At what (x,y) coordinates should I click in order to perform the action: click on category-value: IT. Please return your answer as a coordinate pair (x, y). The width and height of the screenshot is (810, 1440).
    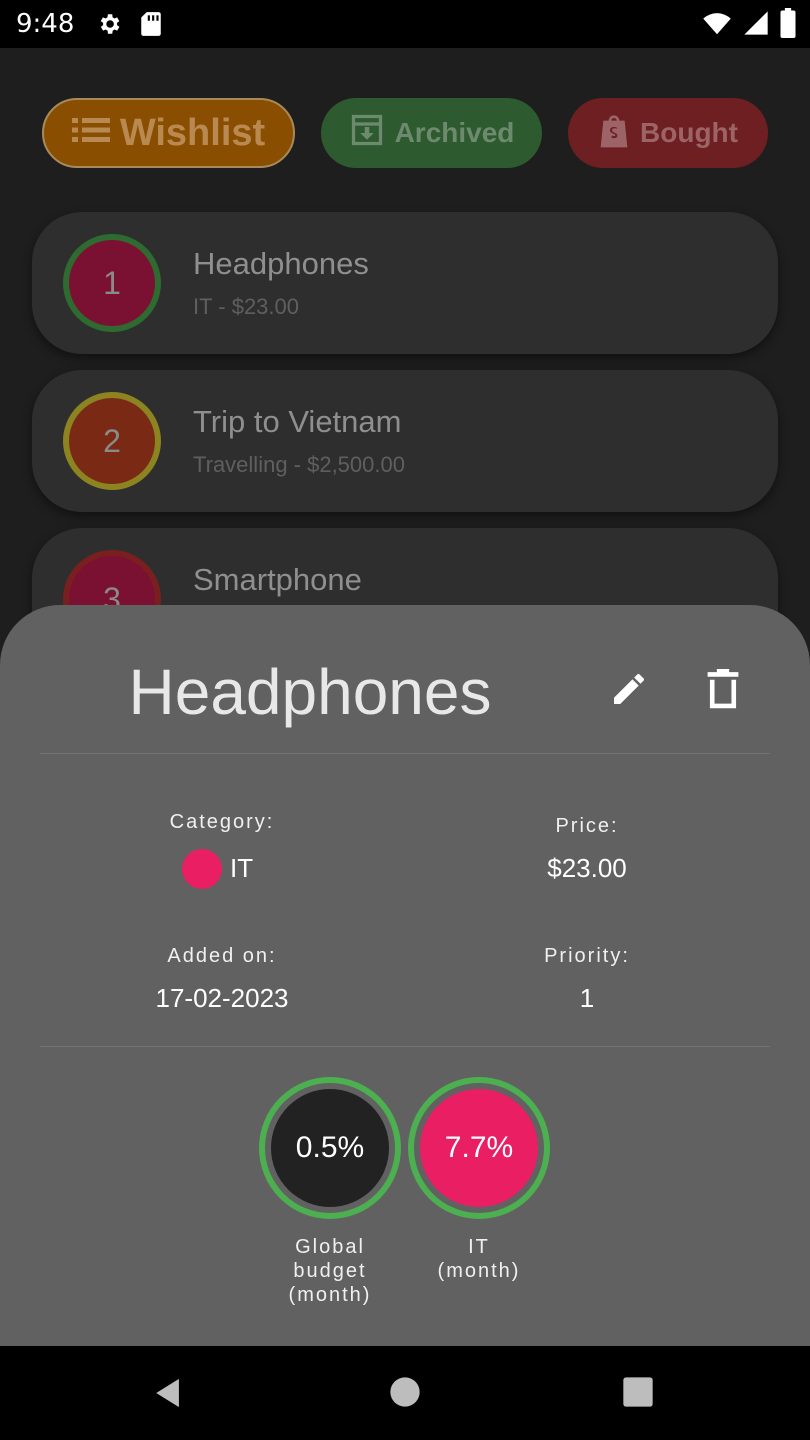
    Looking at the image, I should click on (242, 868).